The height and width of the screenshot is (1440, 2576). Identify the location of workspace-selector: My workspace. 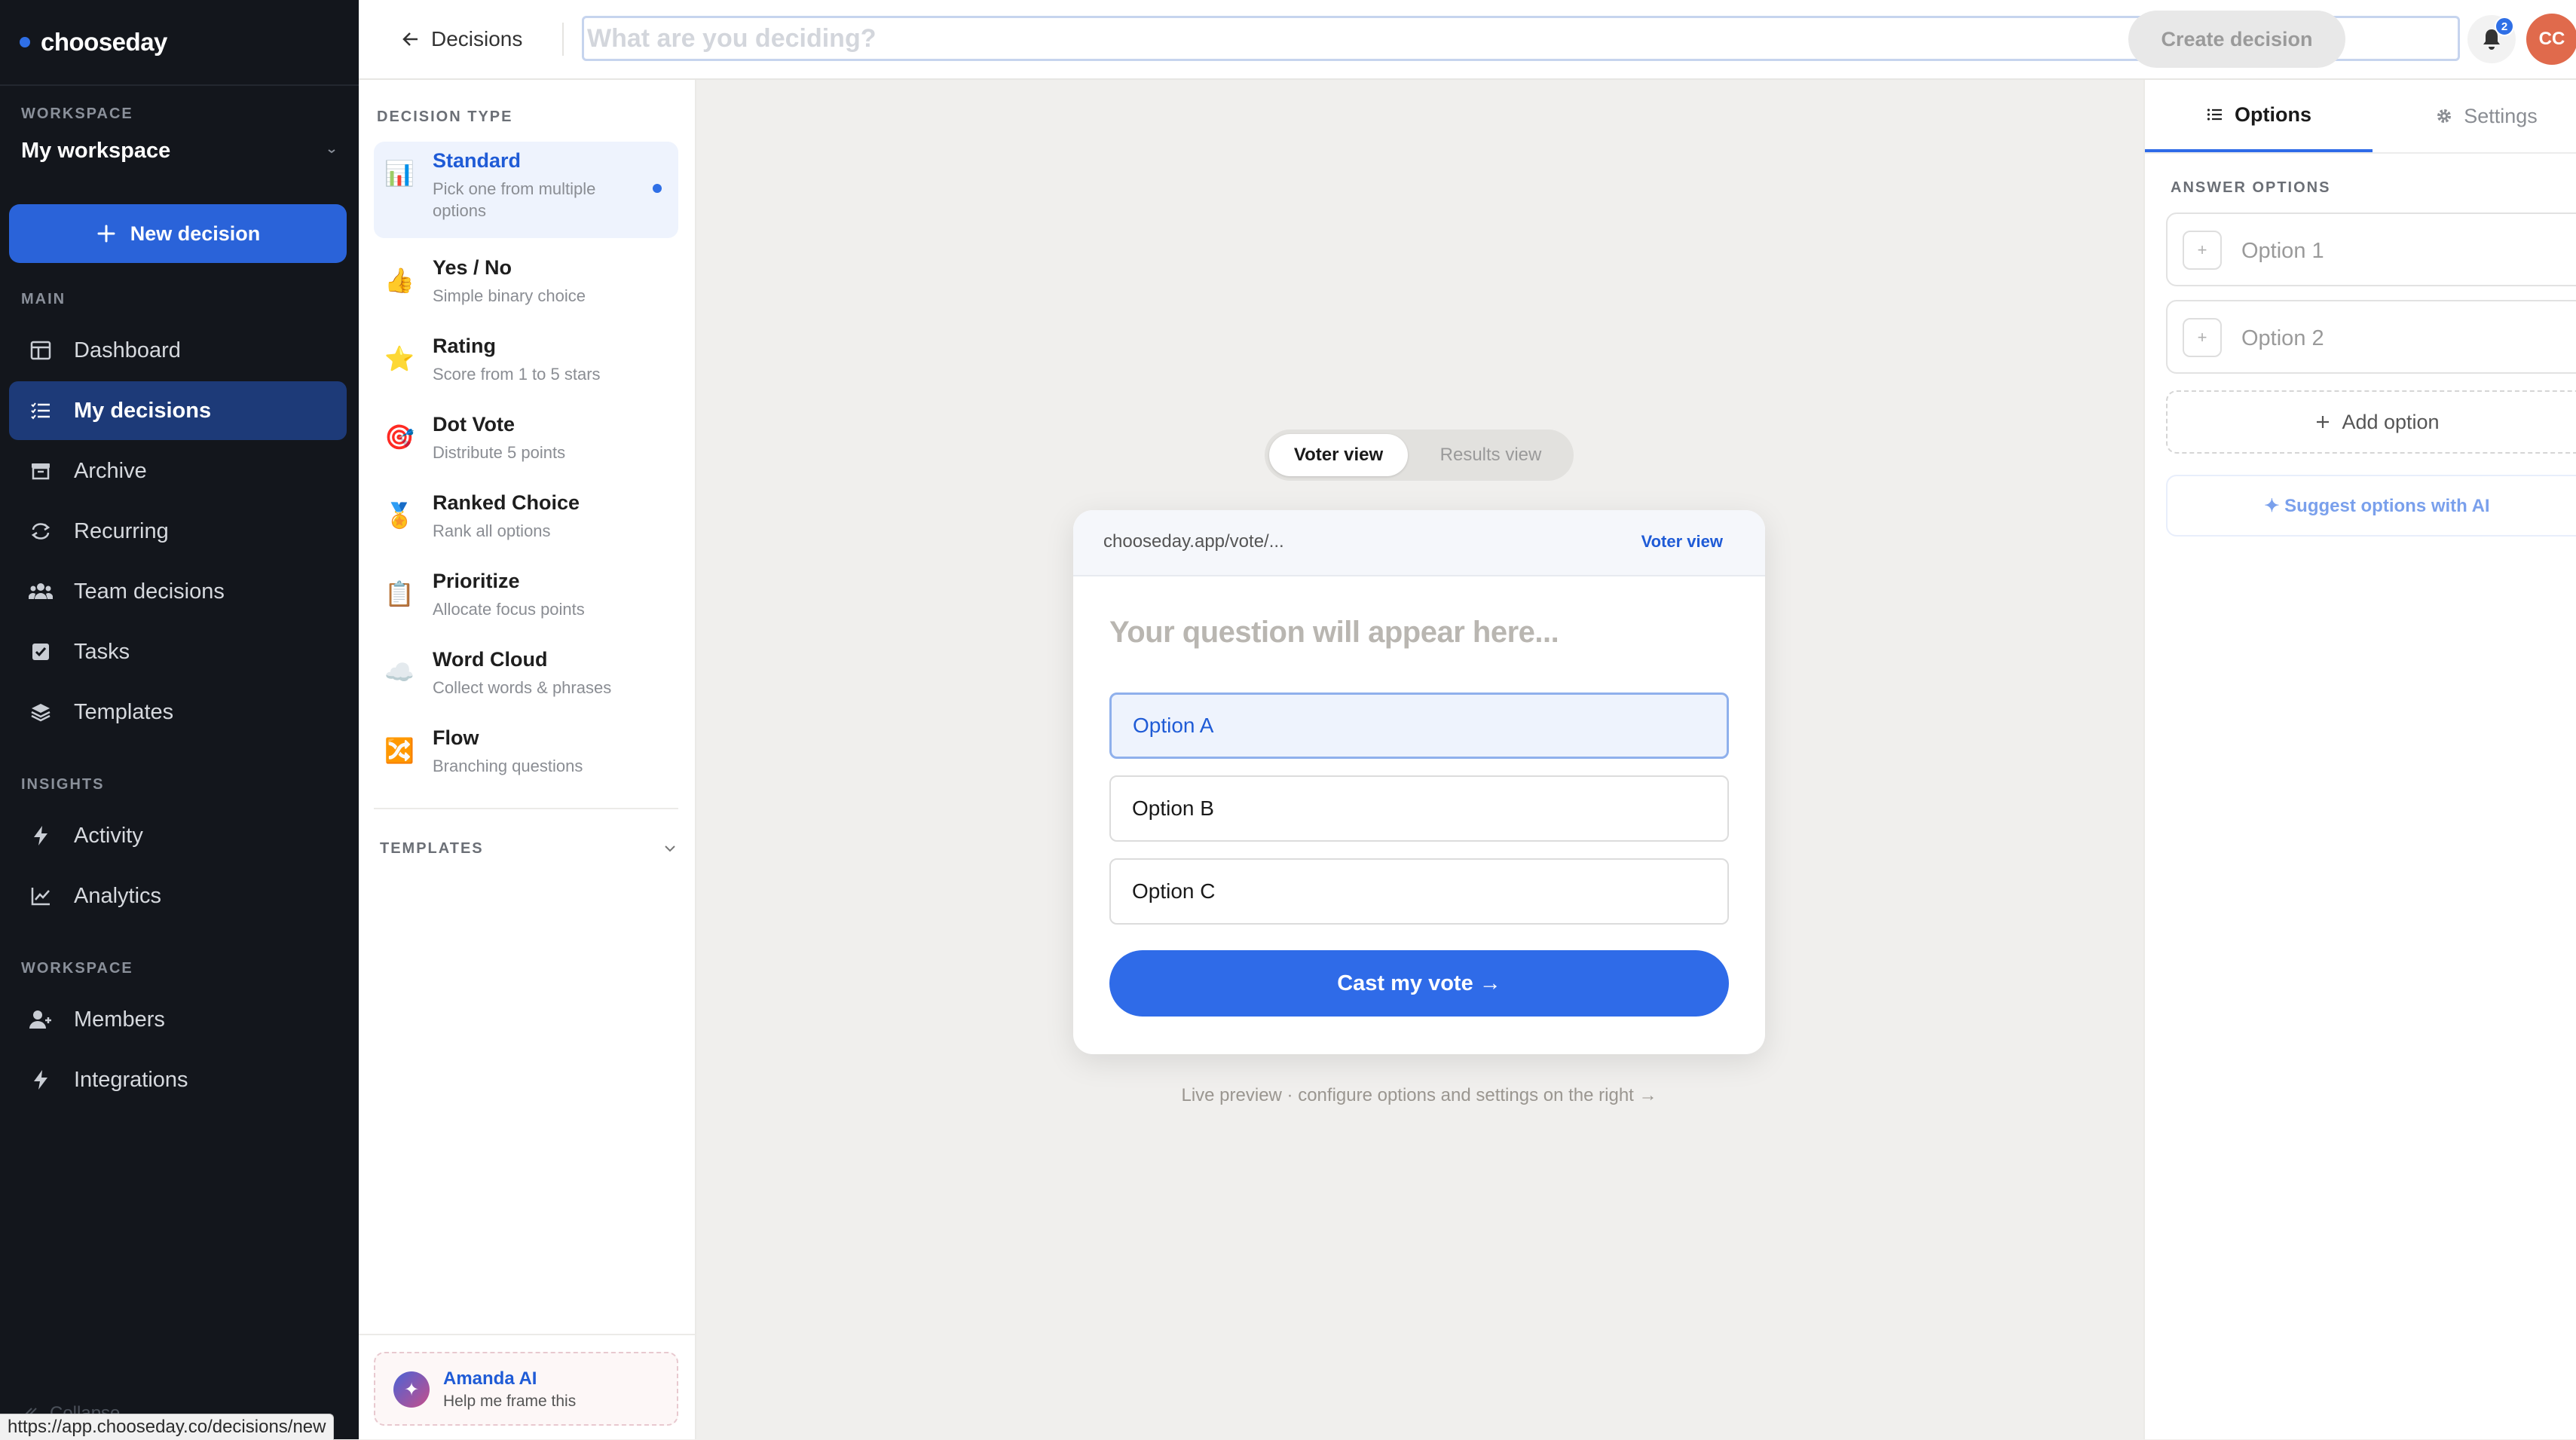
(179, 151).